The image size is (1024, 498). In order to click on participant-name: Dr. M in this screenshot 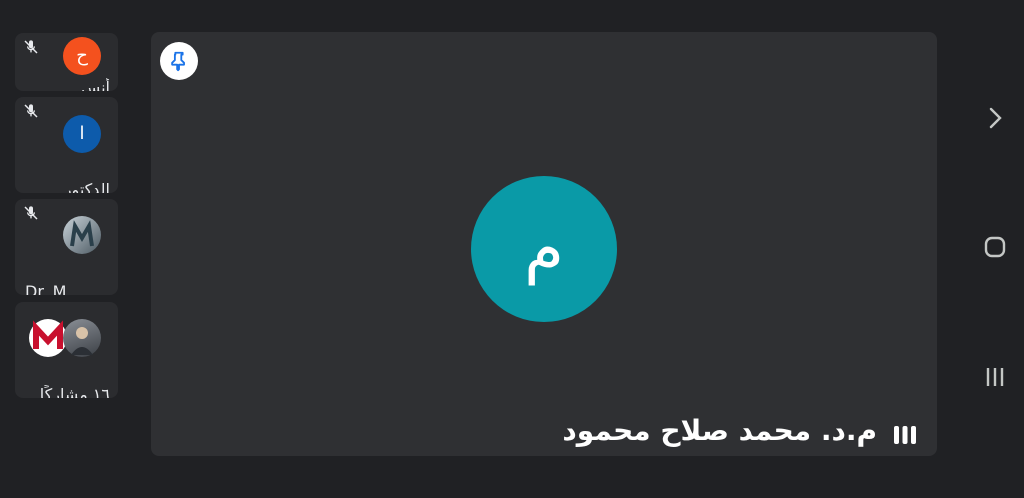, I will do `click(46, 288)`.